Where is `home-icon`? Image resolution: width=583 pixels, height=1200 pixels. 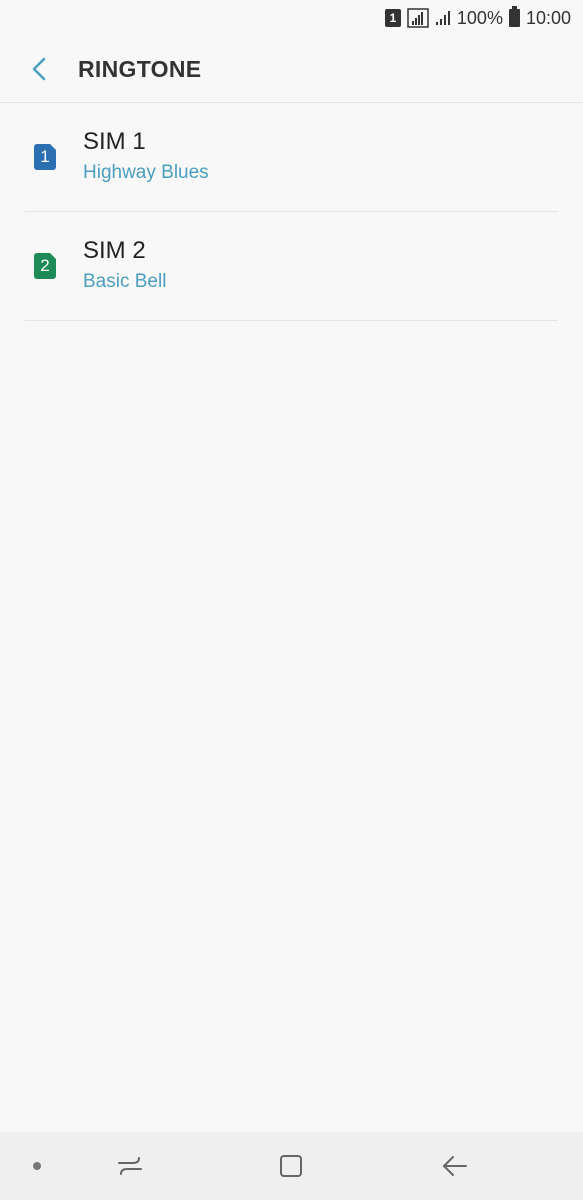 home-icon is located at coordinates (291, 1166).